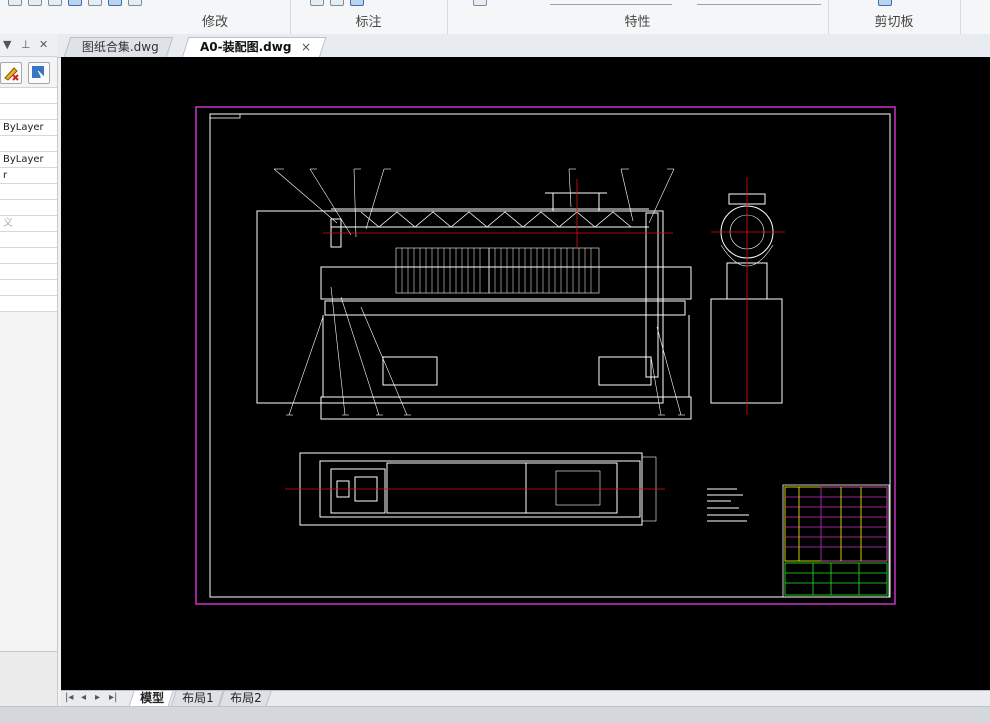 This screenshot has height=723, width=990. What do you see at coordinates (29, 370) in the screenshot?
I see `properties-palette: ▼ ⊥ ✕ ByLayer ByLayer r 义` at bounding box center [29, 370].